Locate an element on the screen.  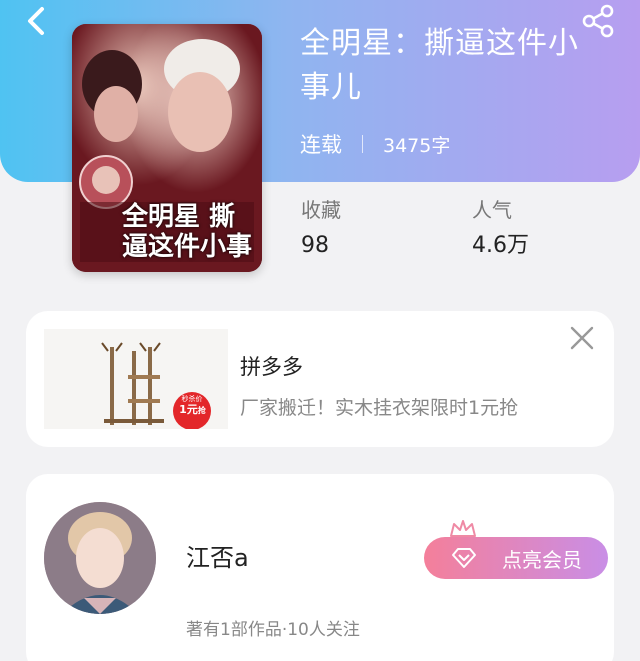
ad-description: 厂家搬迁！实木挂衣架限时1元抢 is located at coordinates (379, 408).